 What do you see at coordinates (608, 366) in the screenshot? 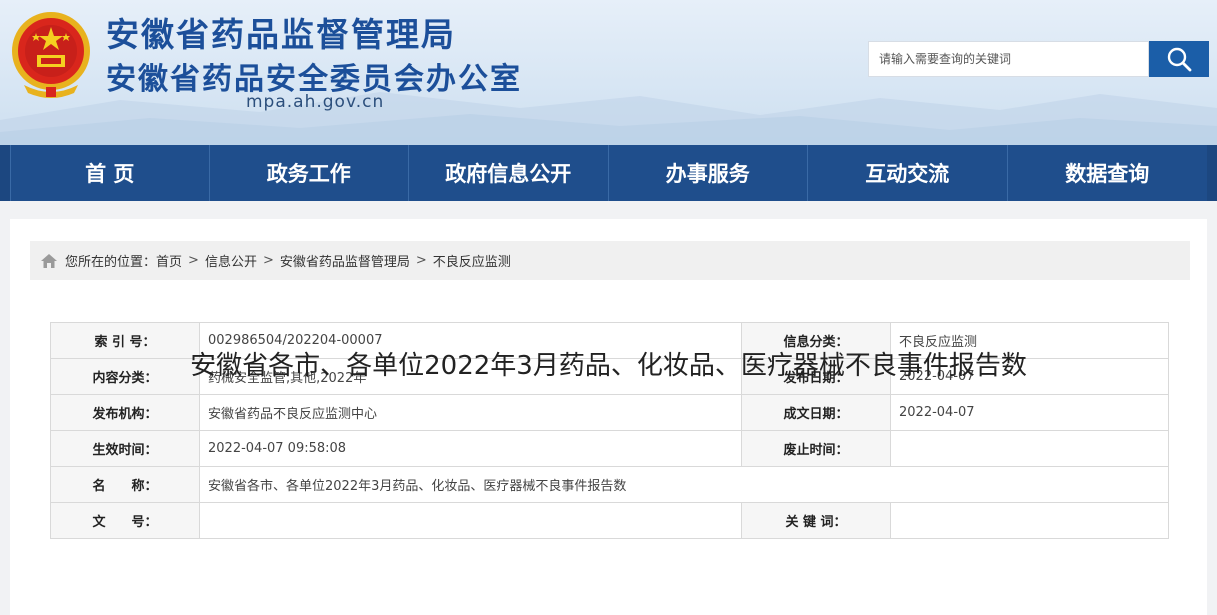
I see `article-title: 安徽省各市、各单位2022年3月药品、化妆品、医疗器械不良事件报告数` at bounding box center [608, 366].